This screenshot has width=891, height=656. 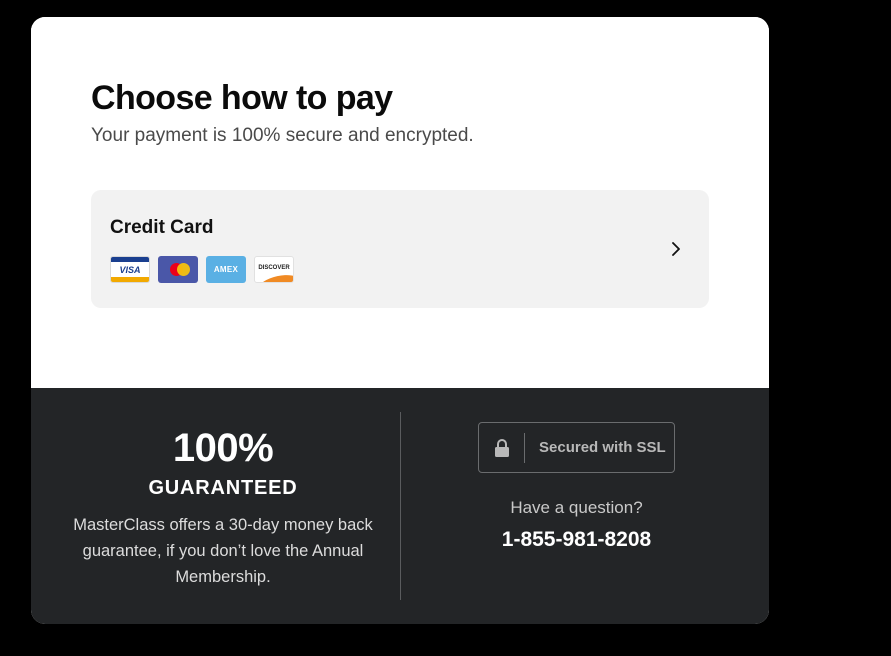 What do you see at coordinates (400, 249) in the screenshot?
I see `credit-card-option: Credit Card VISA AMEX DISCOVER` at bounding box center [400, 249].